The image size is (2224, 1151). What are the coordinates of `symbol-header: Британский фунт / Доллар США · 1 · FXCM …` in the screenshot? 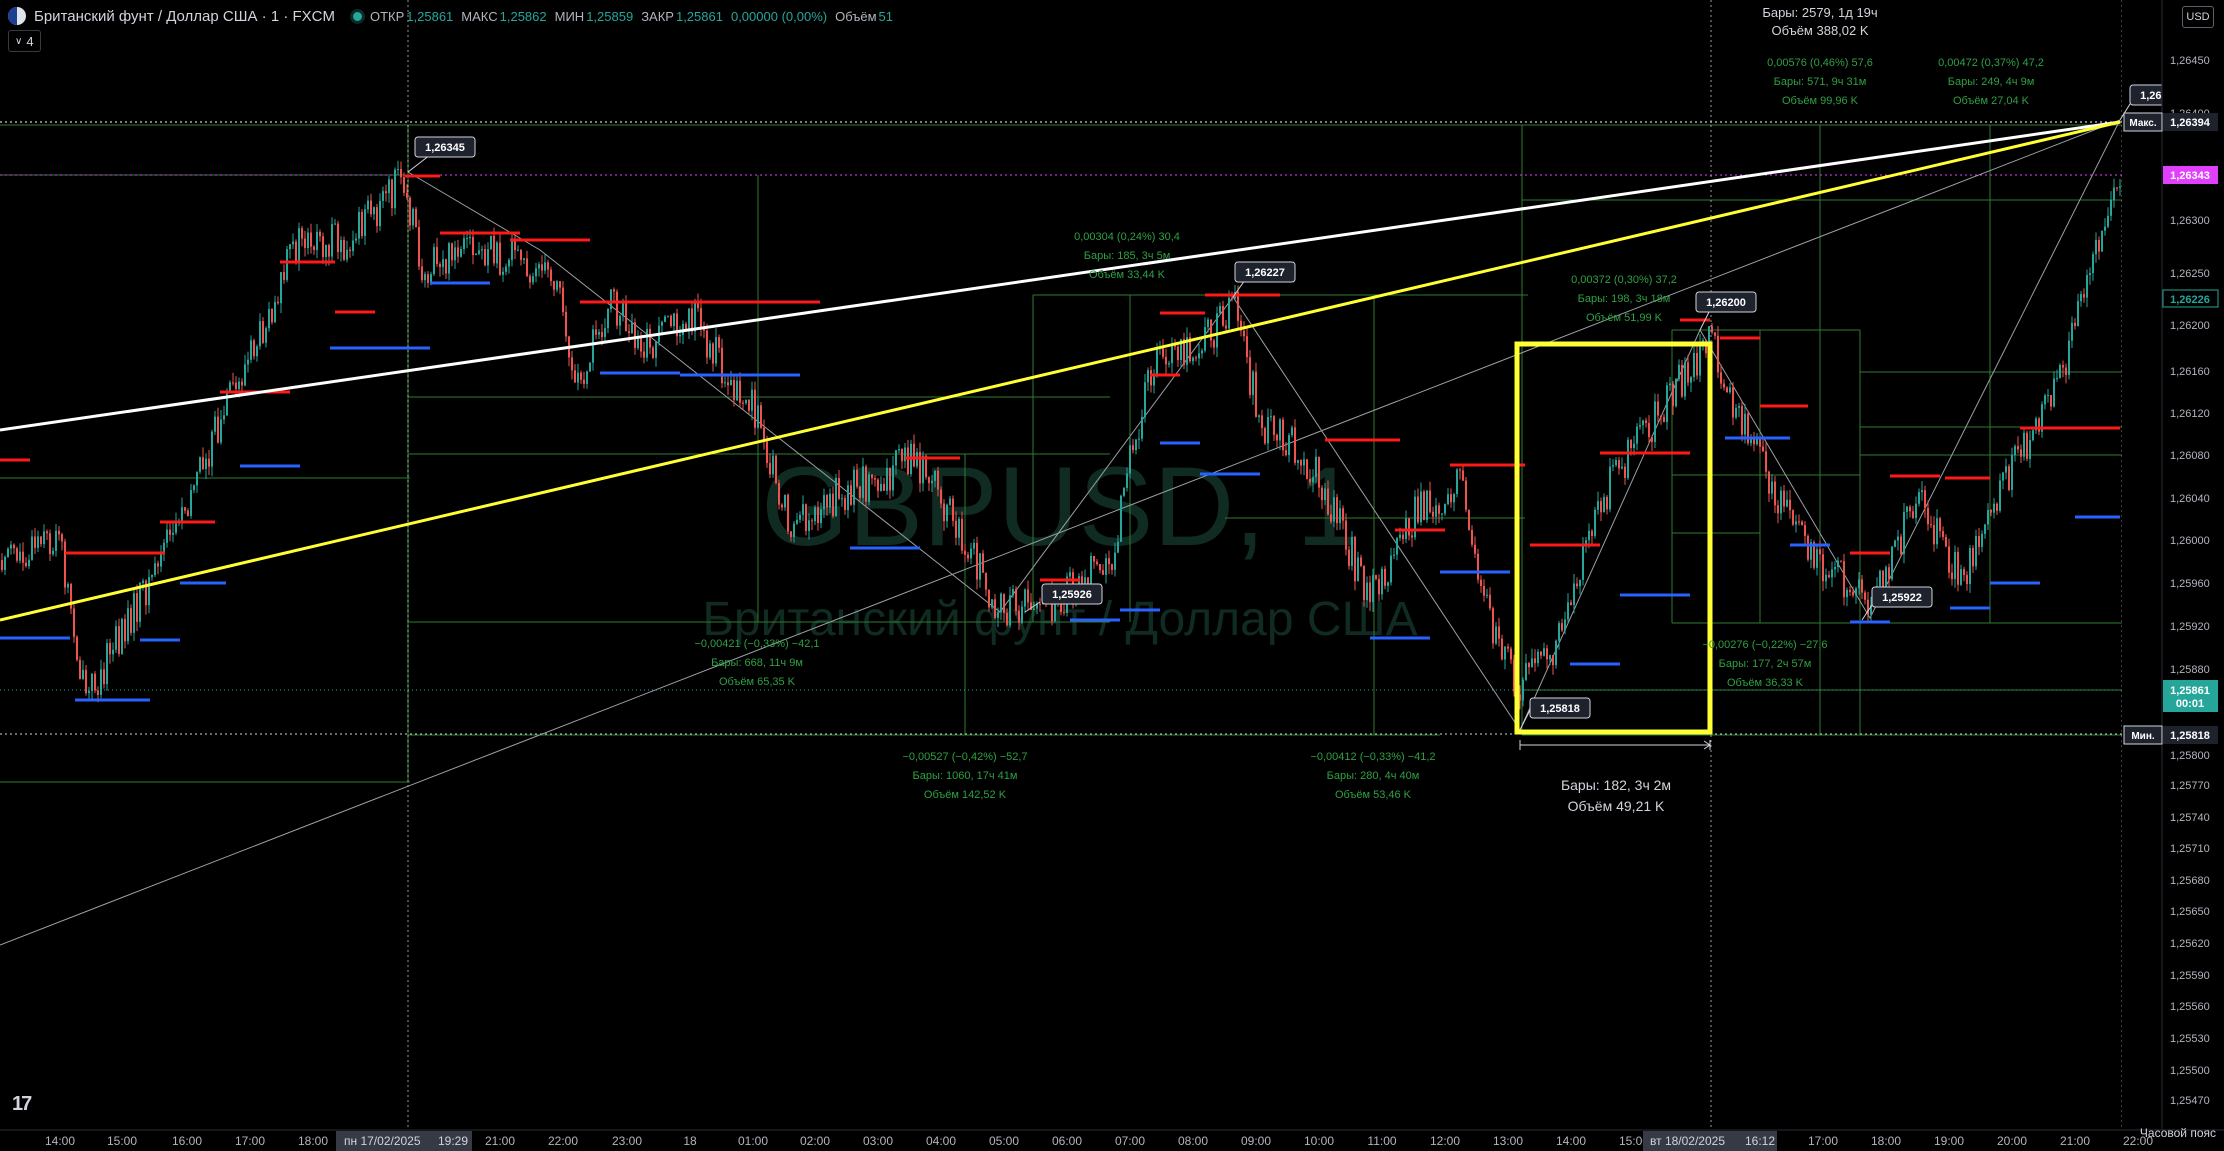 It's located at (450, 16).